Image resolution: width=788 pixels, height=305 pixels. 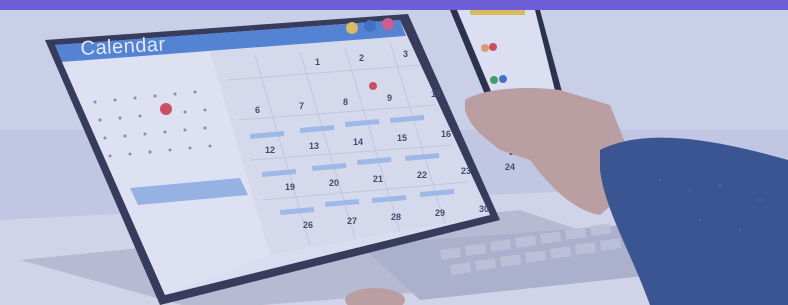 I want to click on calendar-date-number: 15, so click(x=402, y=138).